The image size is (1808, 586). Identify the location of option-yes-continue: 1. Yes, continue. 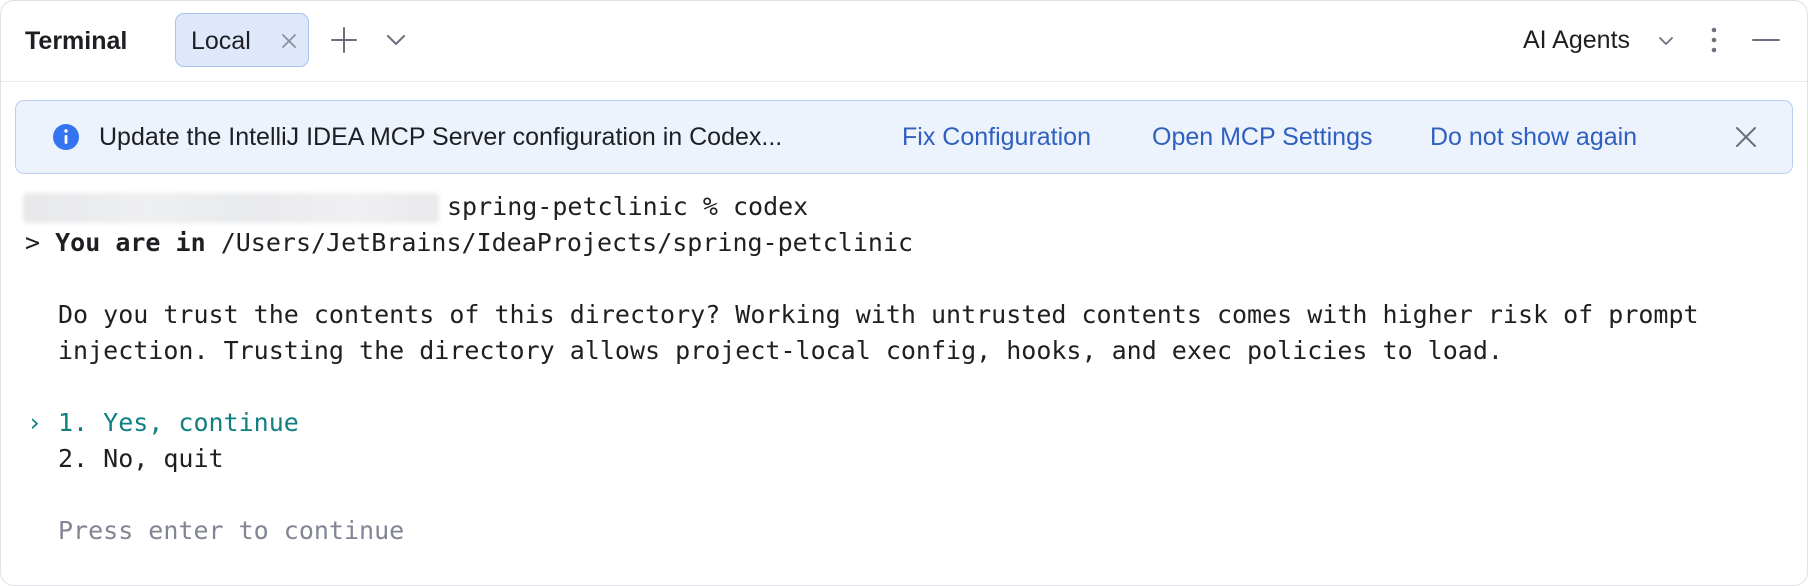
(178, 423).